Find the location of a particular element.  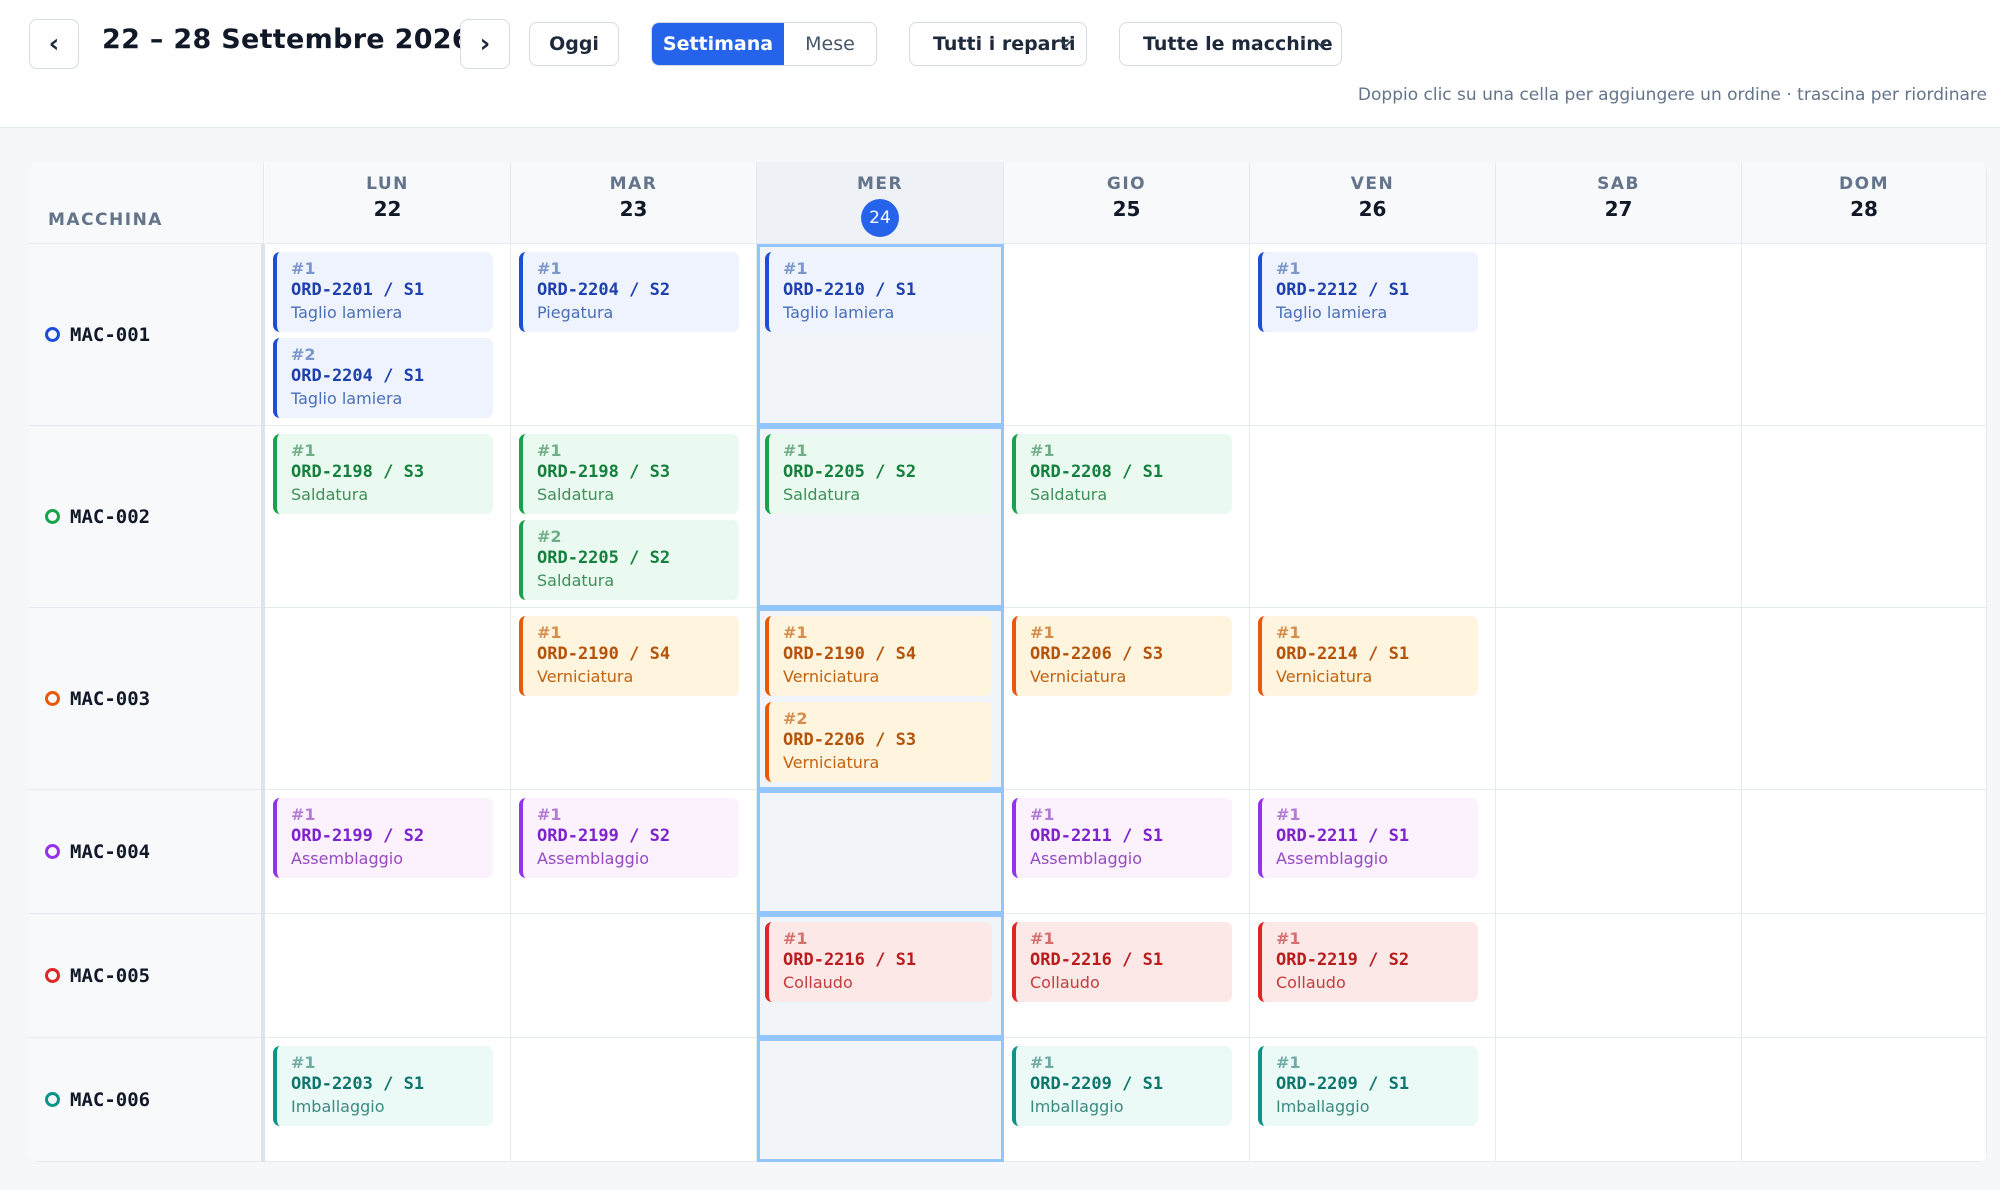

schedule-cell: #1 ORD-2198 / S3 Saldatura is located at coordinates (388, 517).